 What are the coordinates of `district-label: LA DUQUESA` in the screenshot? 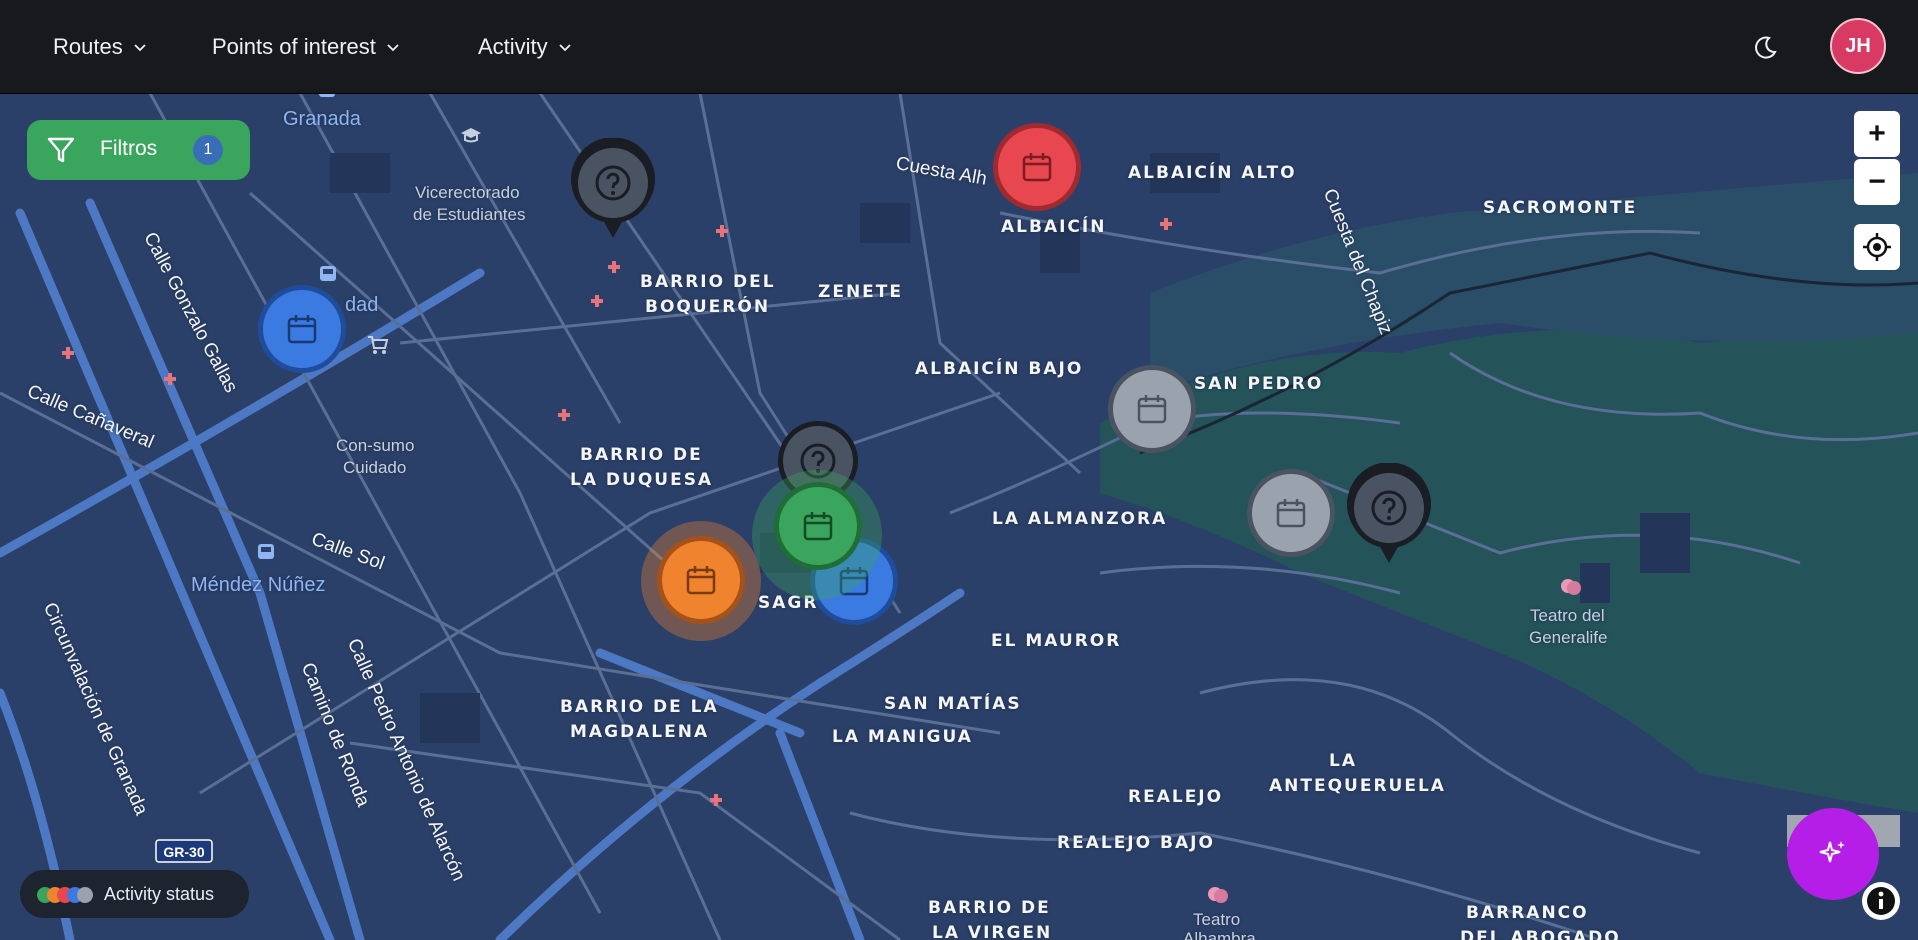 It's located at (642, 480).